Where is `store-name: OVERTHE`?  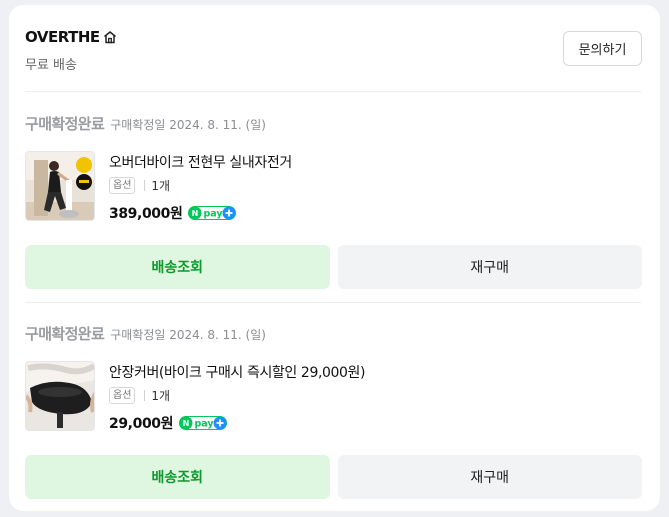 store-name: OVERTHE is located at coordinates (62, 37).